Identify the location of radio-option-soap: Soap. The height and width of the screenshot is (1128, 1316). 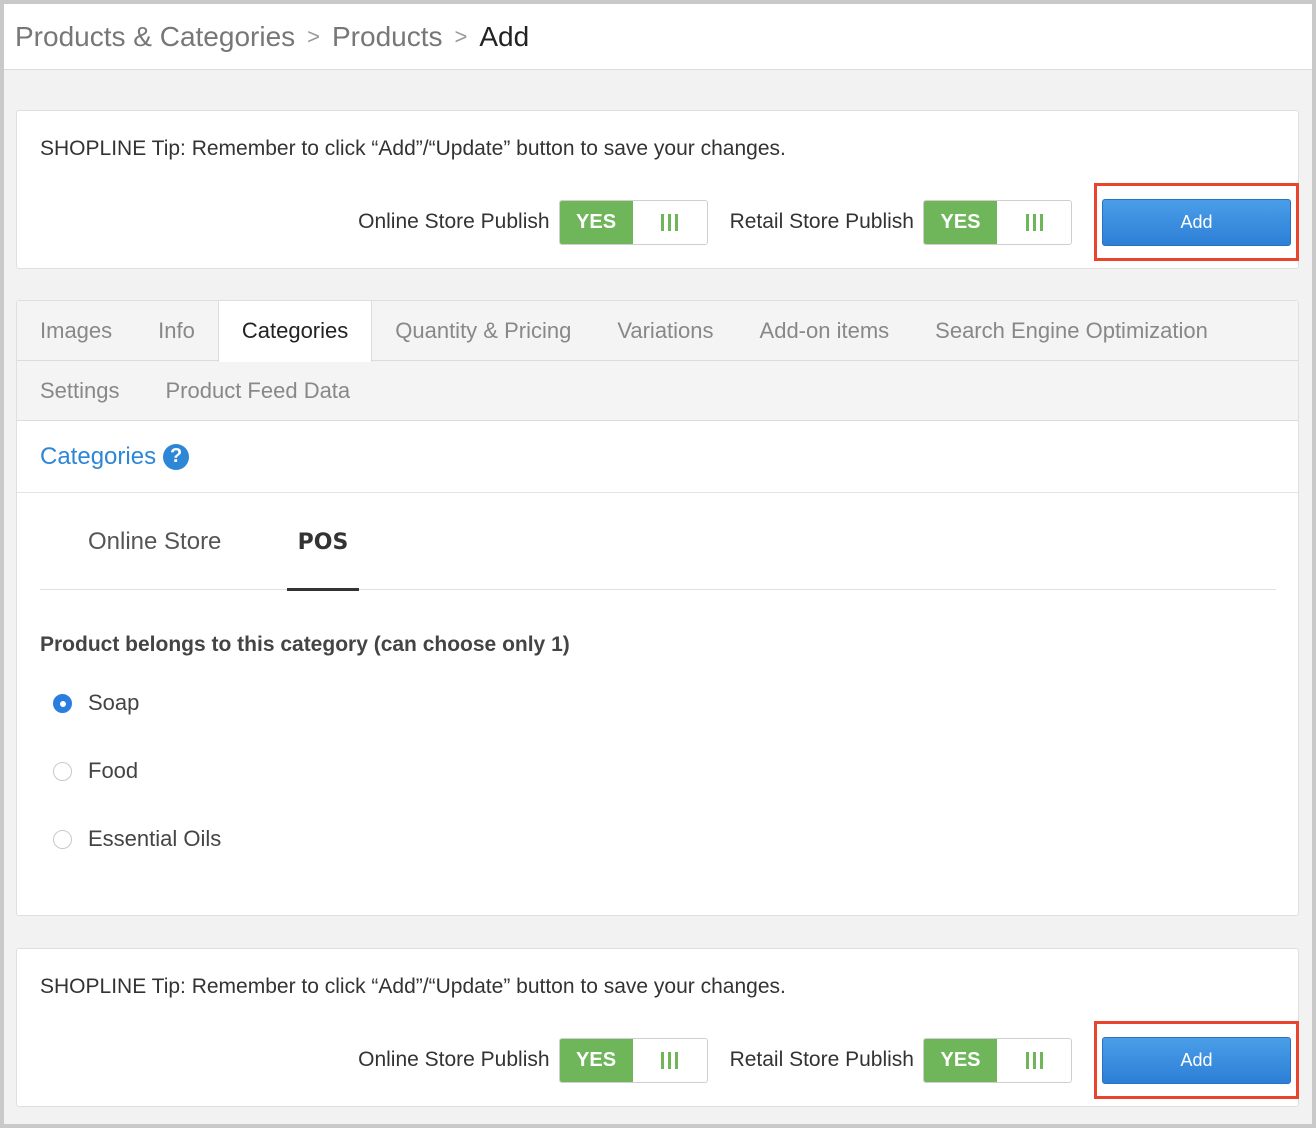
(96, 703).